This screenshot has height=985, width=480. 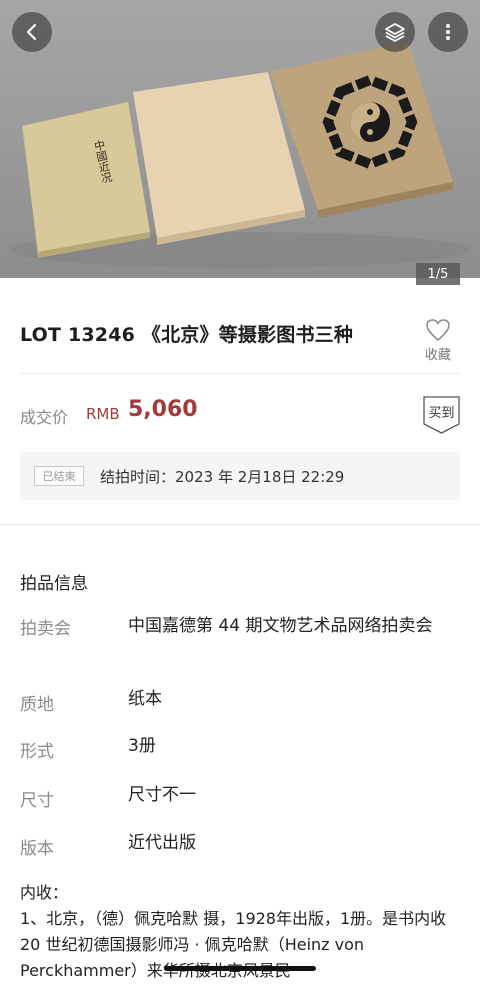 I want to click on info-key: 尺寸, so click(x=37, y=801).